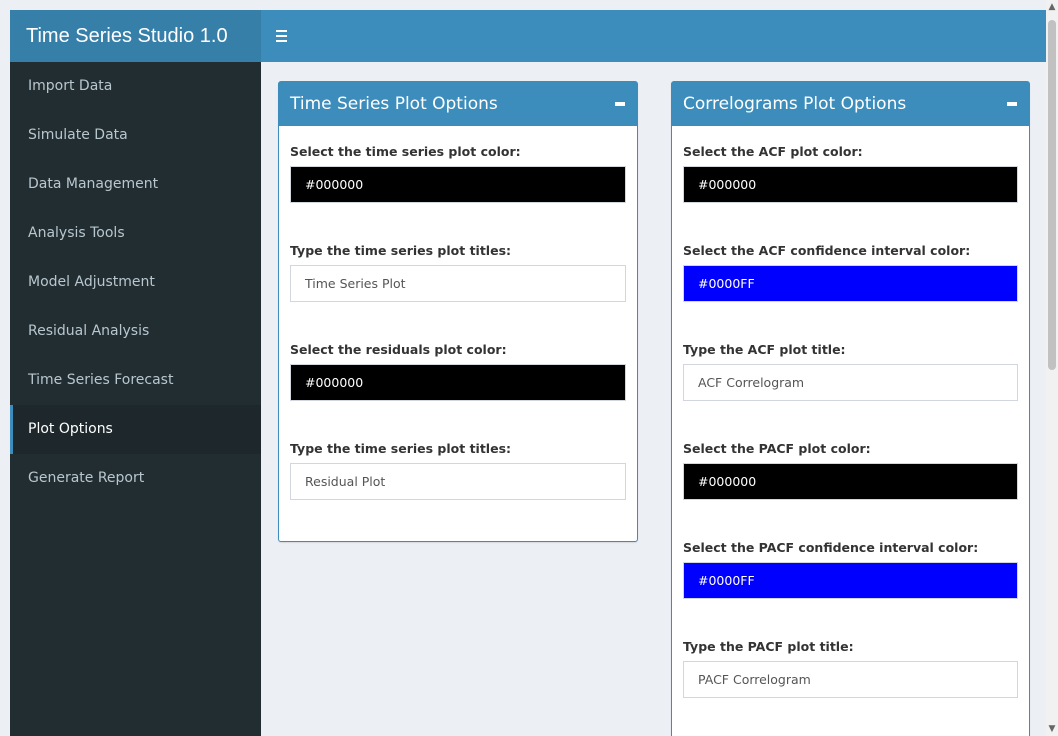 This screenshot has width=1058, height=736. I want to click on acf-plot-title-input: ACF Correlogram, so click(850, 382).